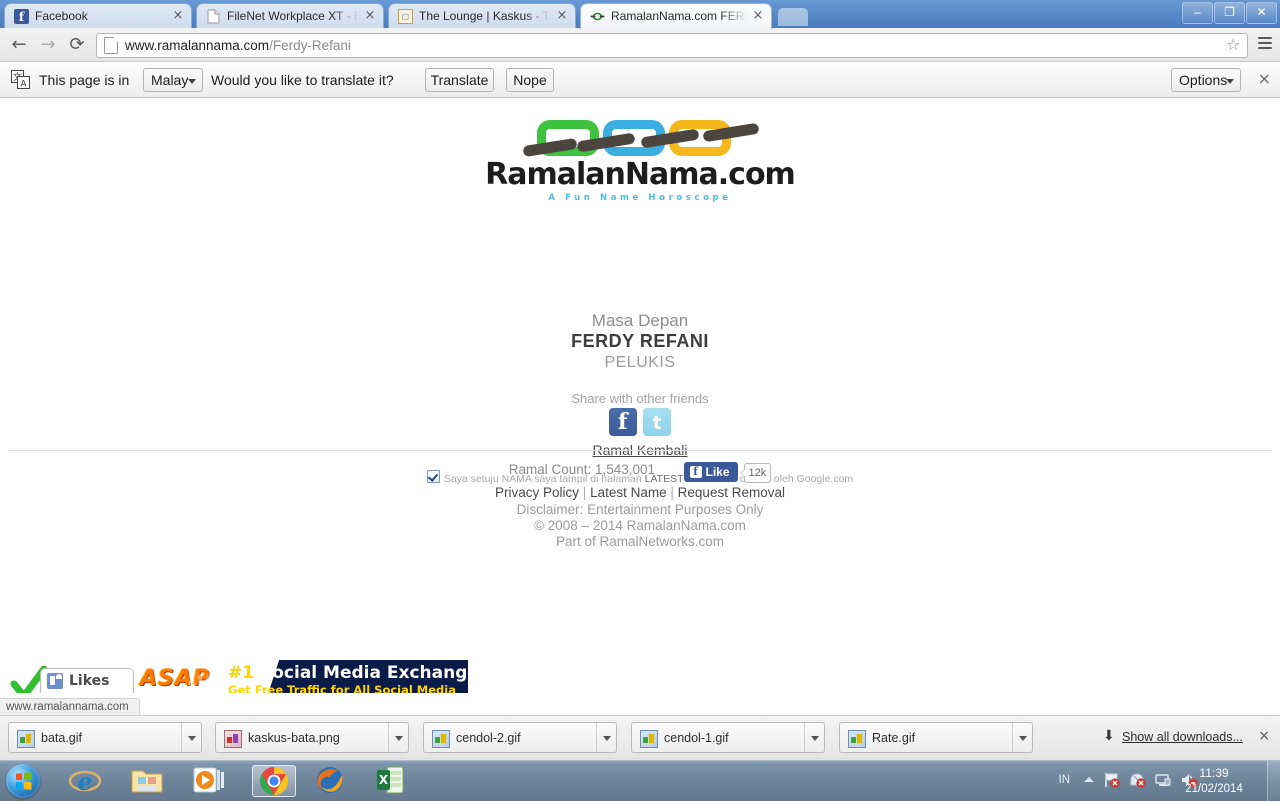 Image resolution: width=1280 pixels, height=802 pixels. Describe the element at coordinates (679, 16) in the screenshot. I see `tab-title: RamalanNama.com FERD` at that location.